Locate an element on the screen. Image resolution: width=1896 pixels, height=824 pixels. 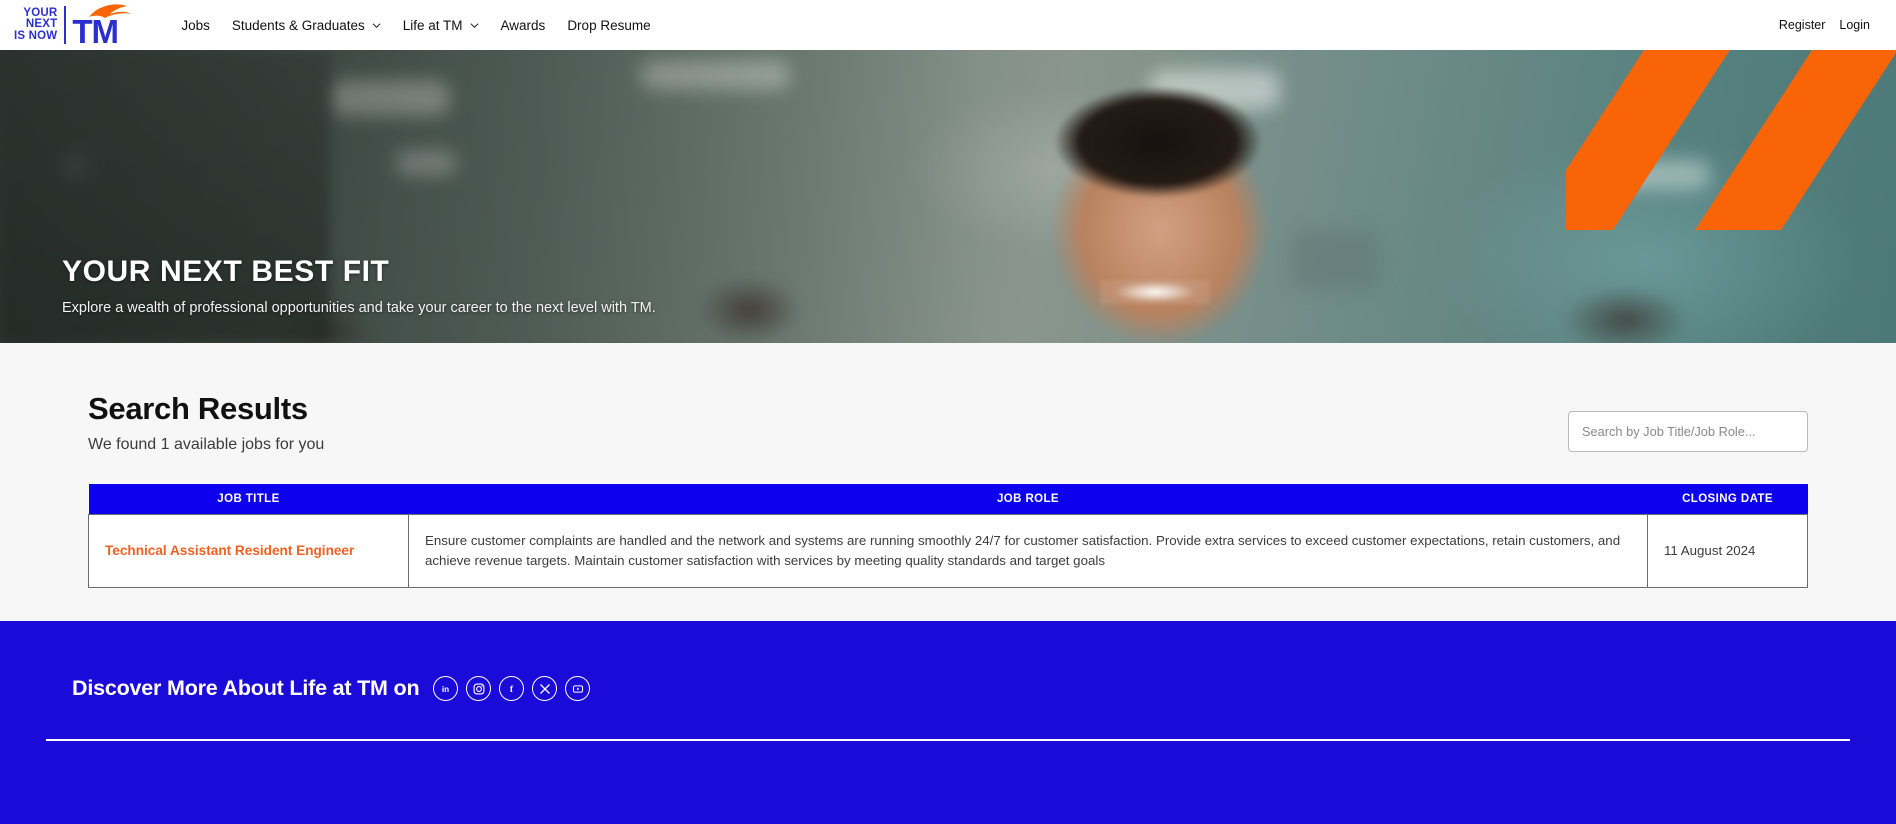
linkedin-icon: in is located at coordinates (446, 688).